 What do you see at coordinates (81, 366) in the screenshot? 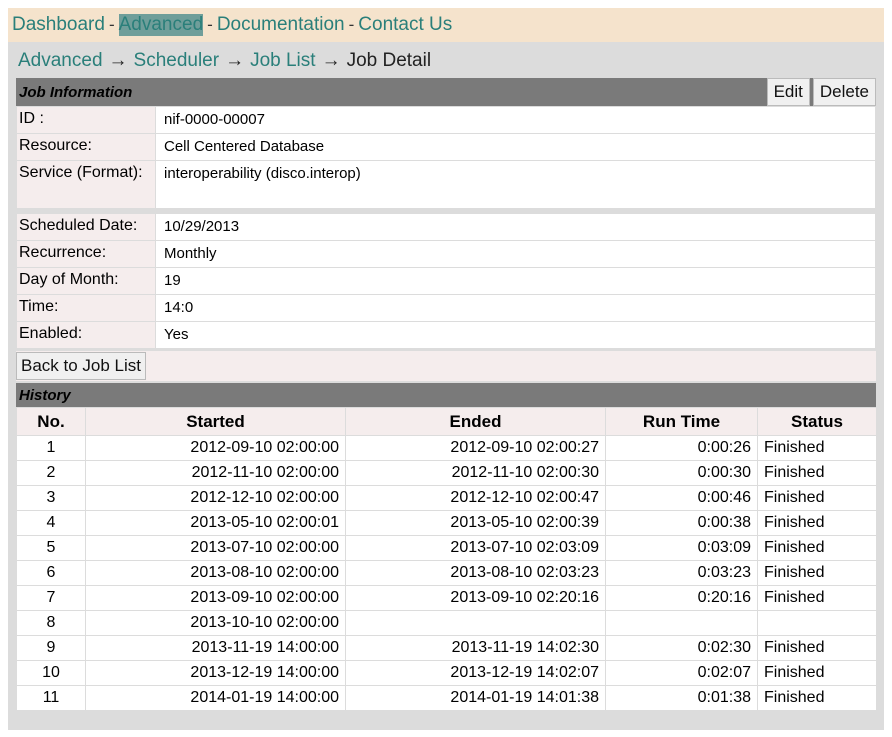
I see `back-to-job-list-button: Back to Job List` at bounding box center [81, 366].